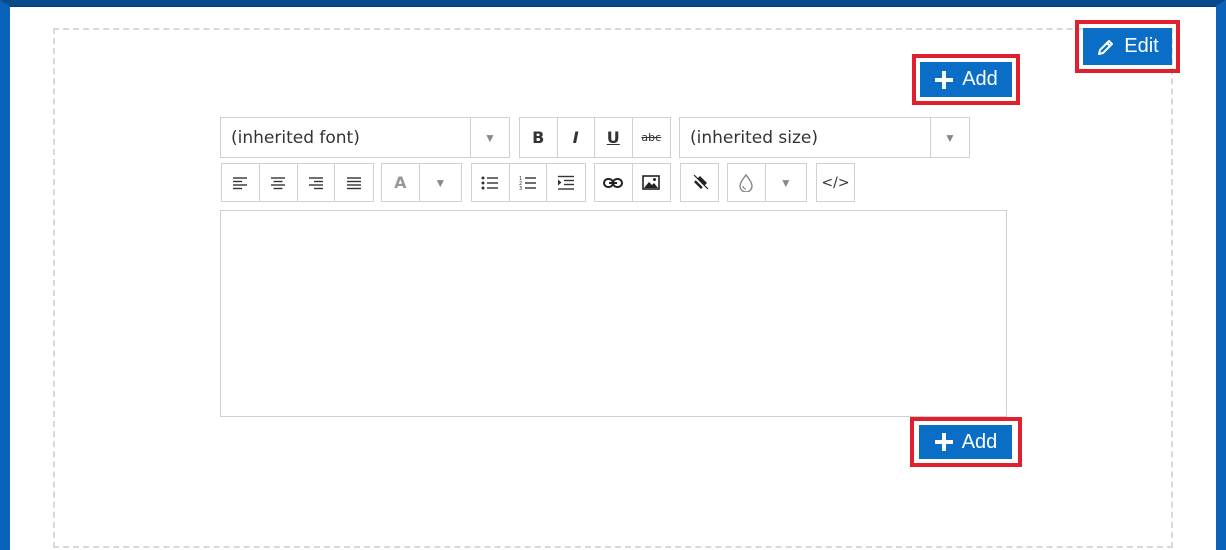  What do you see at coordinates (241, 182) in the screenshot?
I see `align-left-icon` at bounding box center [241, 182].